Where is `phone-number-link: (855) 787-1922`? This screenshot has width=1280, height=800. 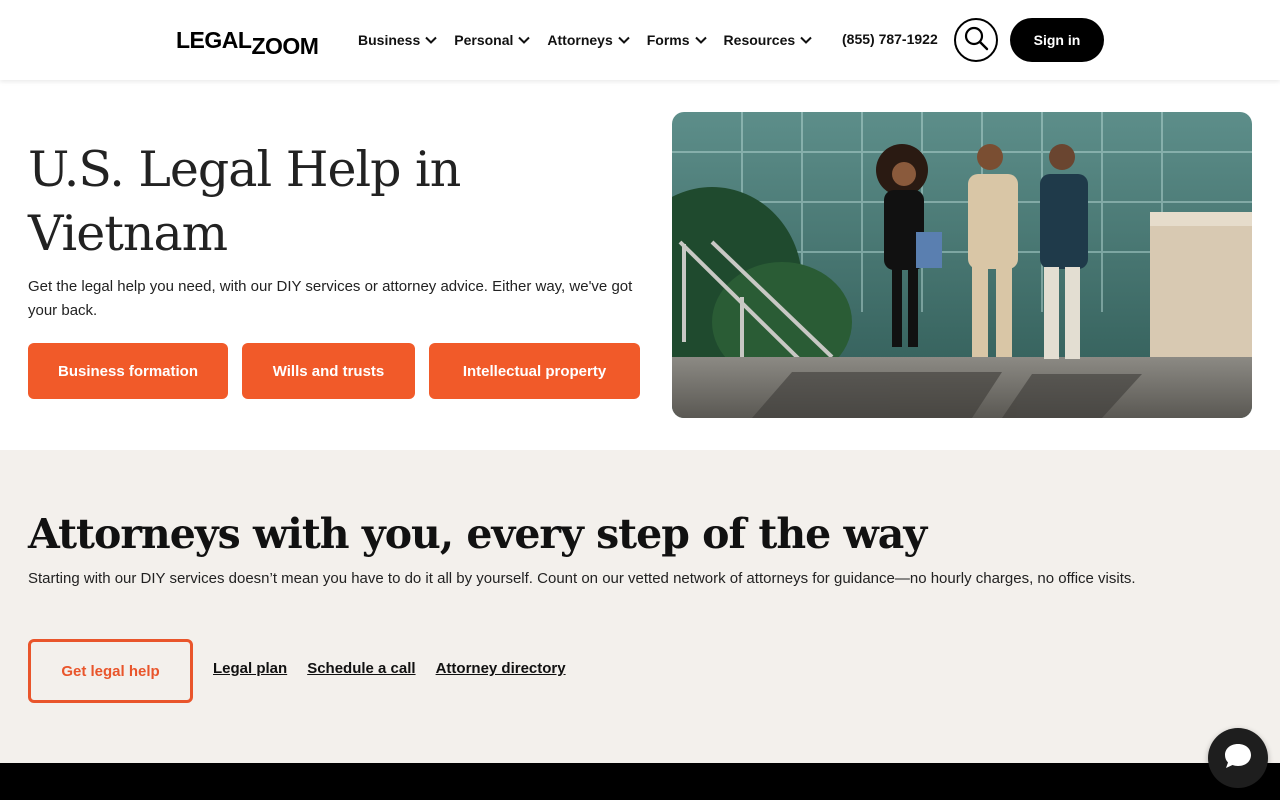
phone-number-link: (855) 787-1922 is located at coordinates (890, 39).